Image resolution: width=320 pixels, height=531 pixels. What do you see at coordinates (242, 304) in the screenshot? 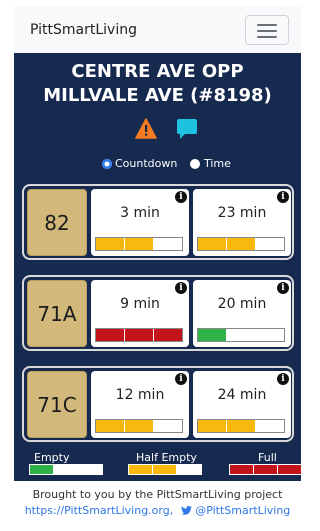
I see `arrival-time: 20 min` at bounding box center [242, 304].